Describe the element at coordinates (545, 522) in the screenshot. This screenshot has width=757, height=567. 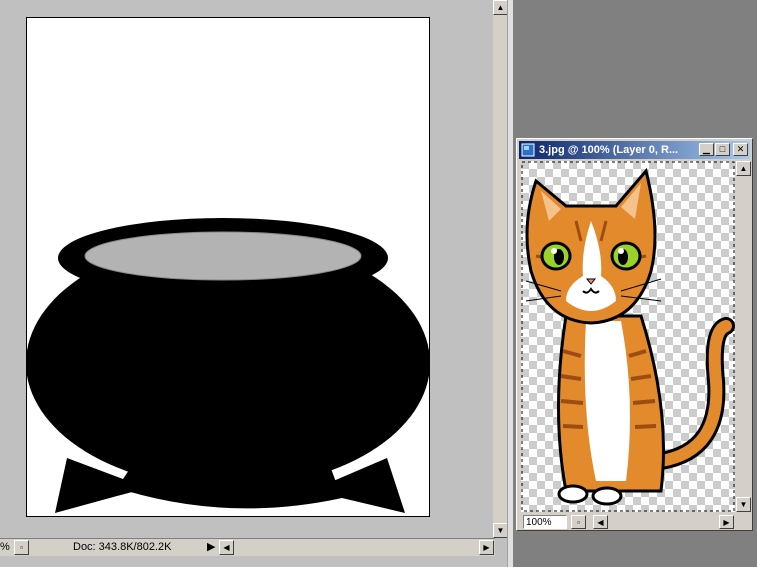
I see `cat-zoom-field: 100%` at that location.